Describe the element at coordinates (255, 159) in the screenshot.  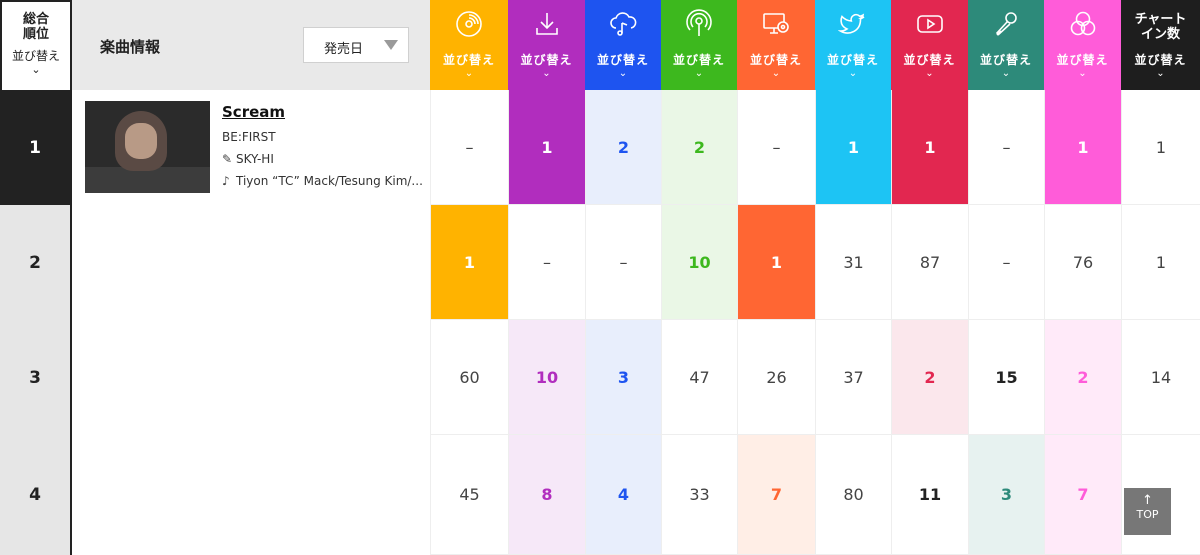
I see `lyricist-name: SKY-HI` at that location.